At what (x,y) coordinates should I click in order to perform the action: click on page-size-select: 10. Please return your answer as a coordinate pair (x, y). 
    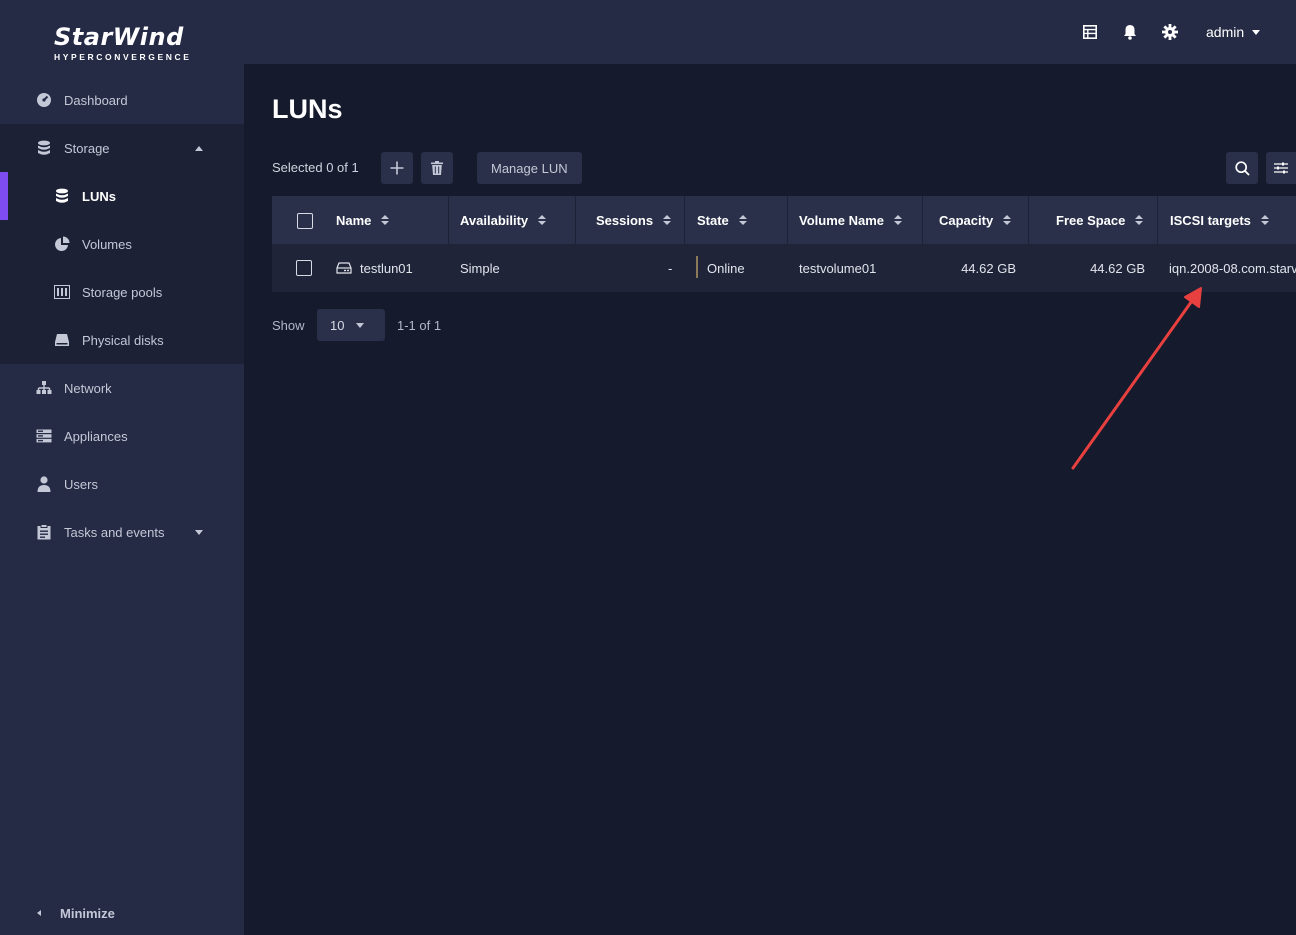
    Looking at the image, I should click on (351, 325).